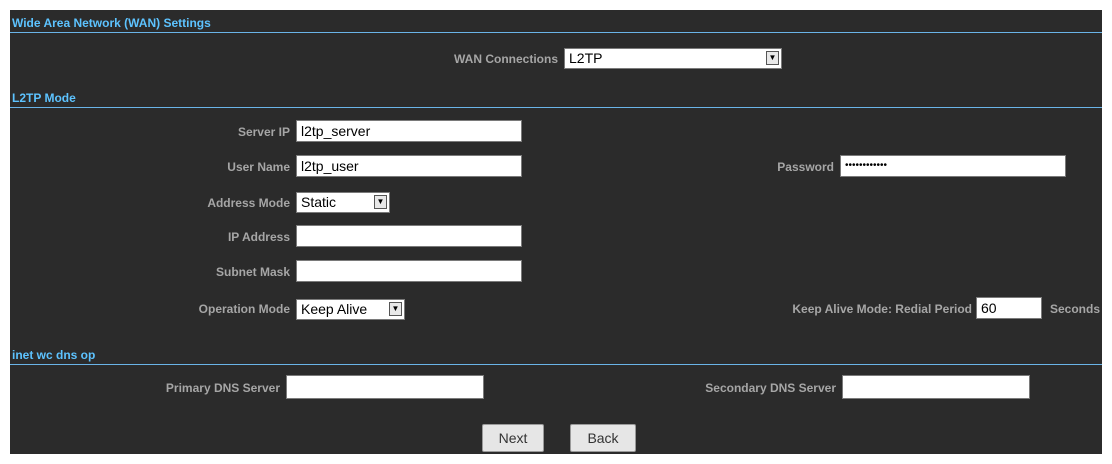 This screenshot has height=464, width=1112. Describe the element at coordinates (409, 236) in the screenshot. I see `ip-address-input` at that location.